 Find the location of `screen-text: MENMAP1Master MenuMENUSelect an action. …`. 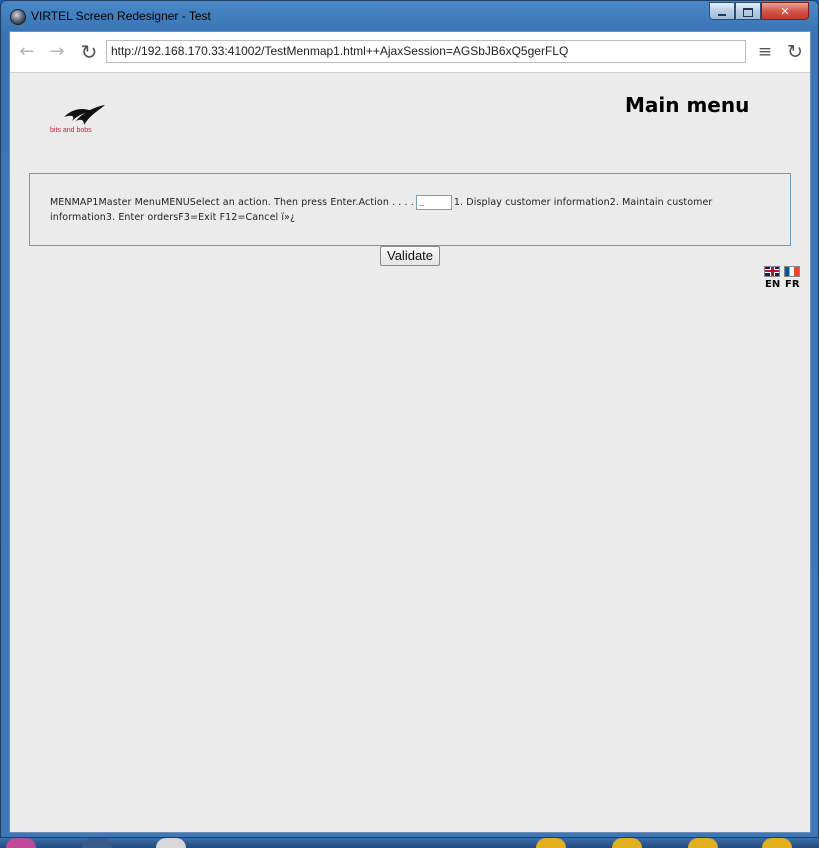

screen-text: MENMAP1Master MenuMENUSelect an action. … is located at coordinates (410, 210).